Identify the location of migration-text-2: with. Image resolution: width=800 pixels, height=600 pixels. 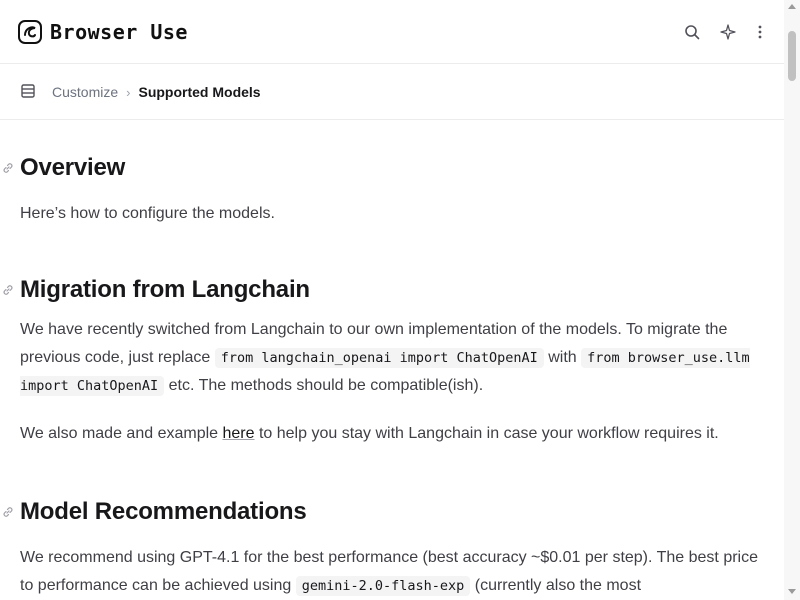
(562, 357).